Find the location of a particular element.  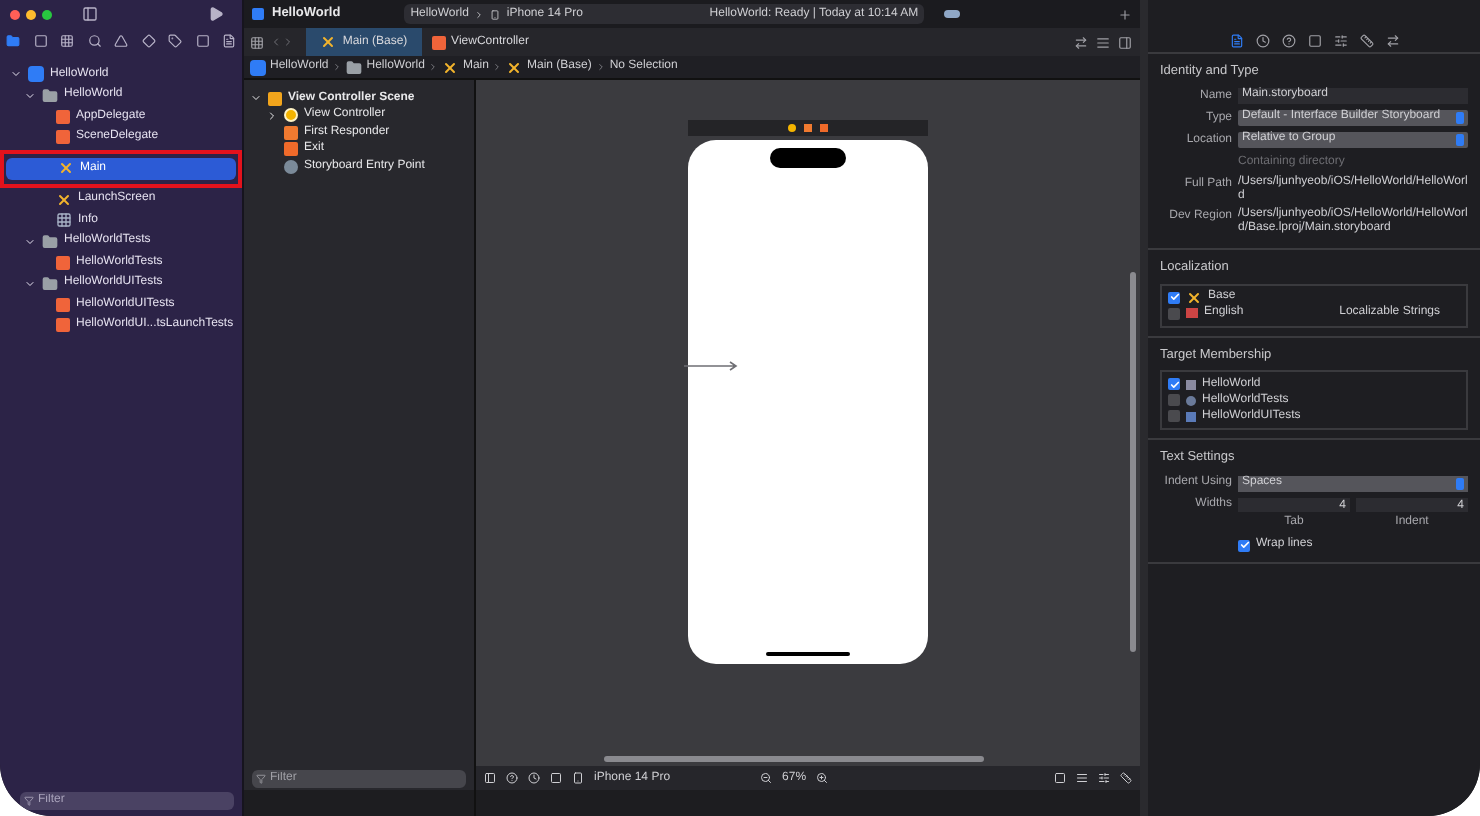

diamond-icon is located at coordinates (148, 41).